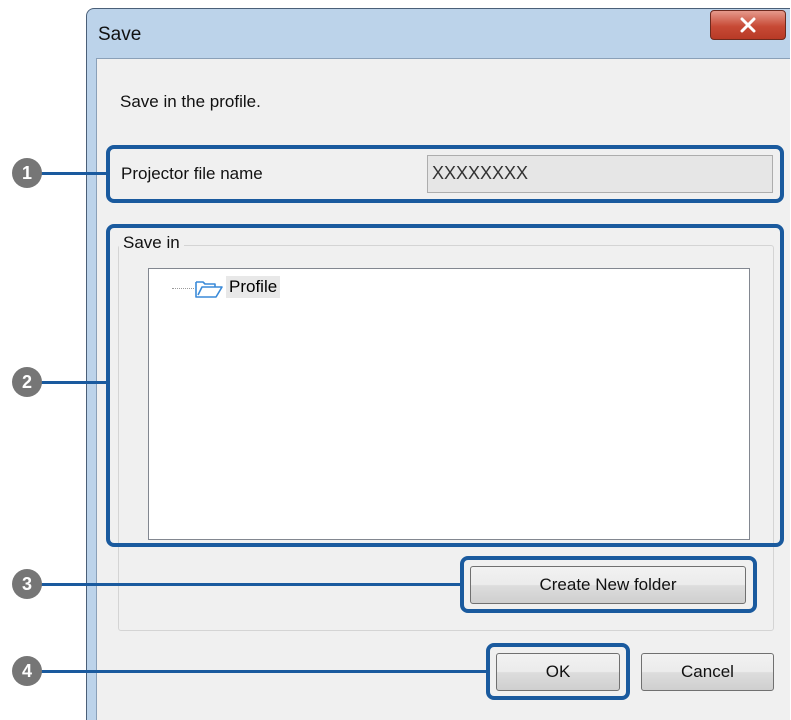  I want to click on callout-4-number: 4, so click(26, 671).